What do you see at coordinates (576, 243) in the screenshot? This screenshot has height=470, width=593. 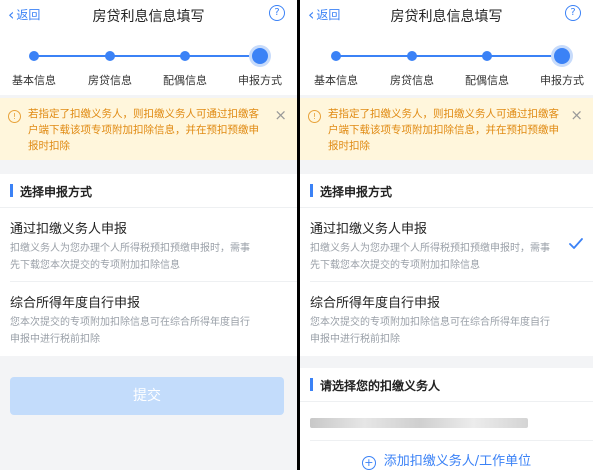 I see `check-icon` at bounding box center [576, 243].